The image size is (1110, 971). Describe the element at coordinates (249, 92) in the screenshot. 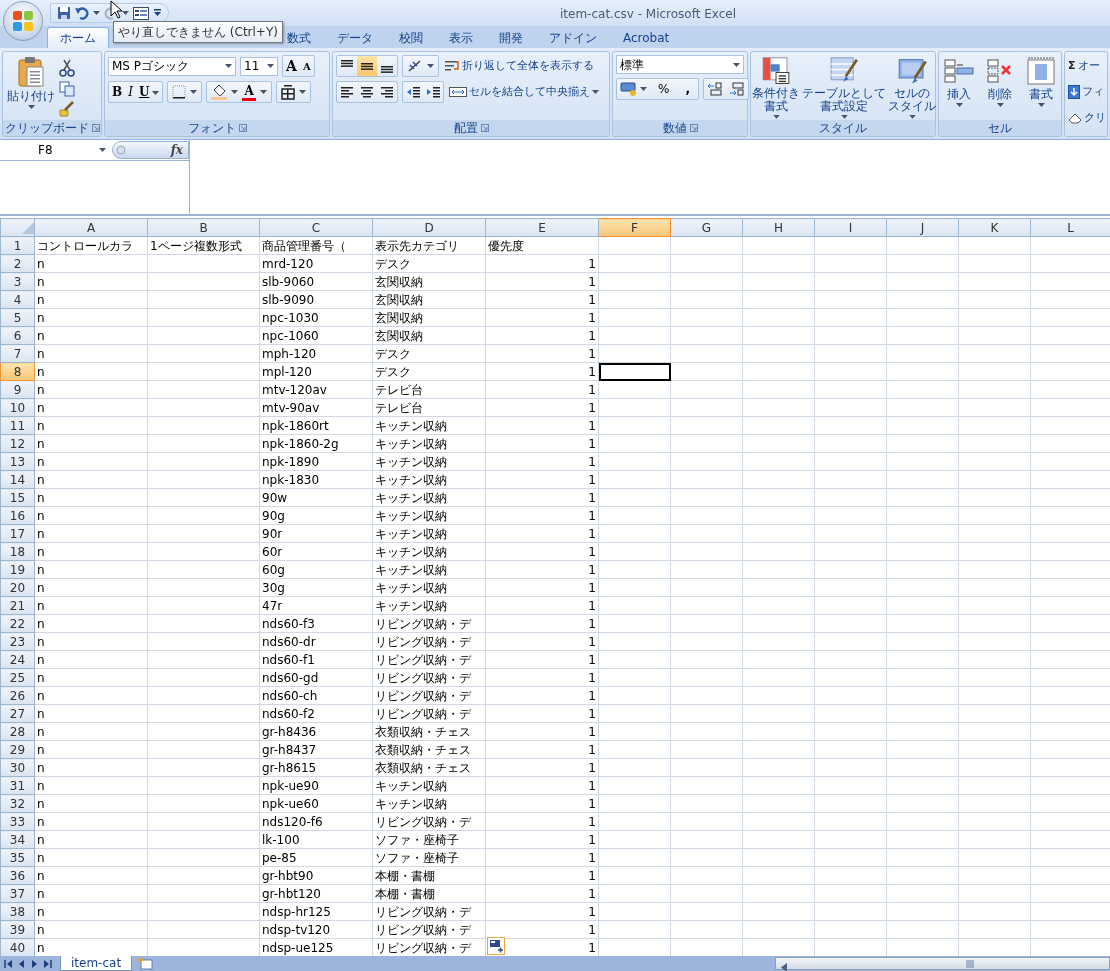

I see `font-color-button: A` at that location.